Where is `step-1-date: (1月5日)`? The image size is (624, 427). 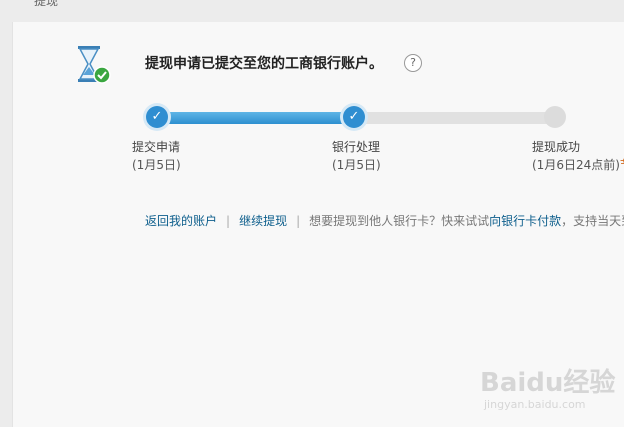
step-1-date: (1月5日) is located at coordinates (156, 165).